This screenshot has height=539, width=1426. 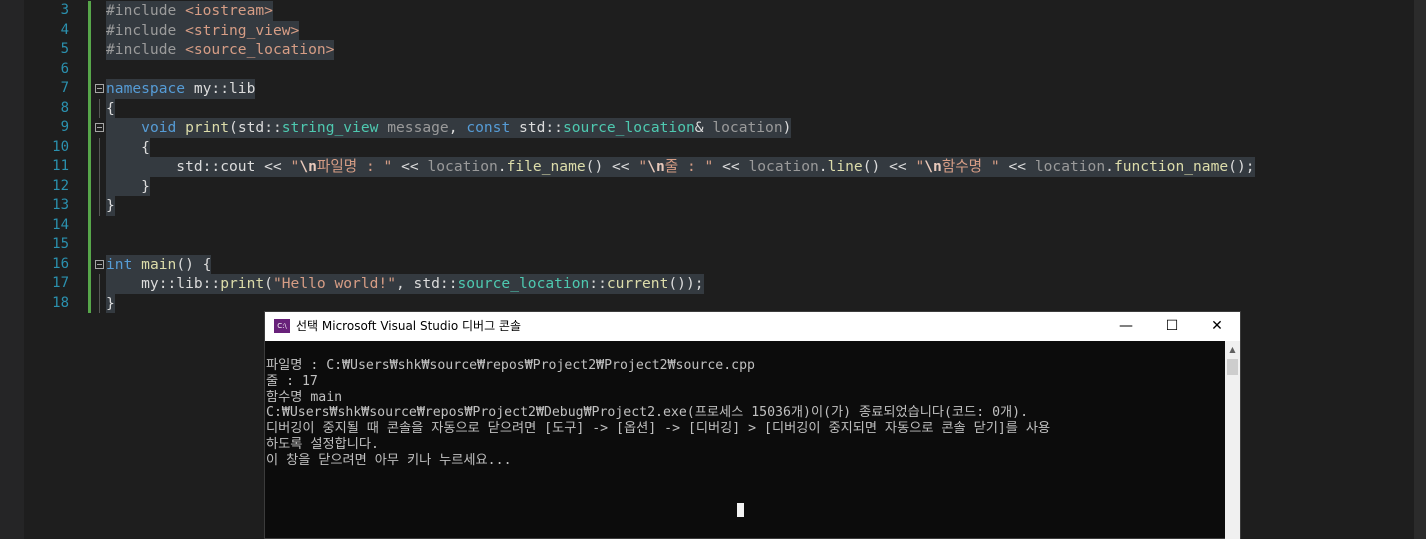 I want to click on code-line: 8{, so click(x=713, y=108).